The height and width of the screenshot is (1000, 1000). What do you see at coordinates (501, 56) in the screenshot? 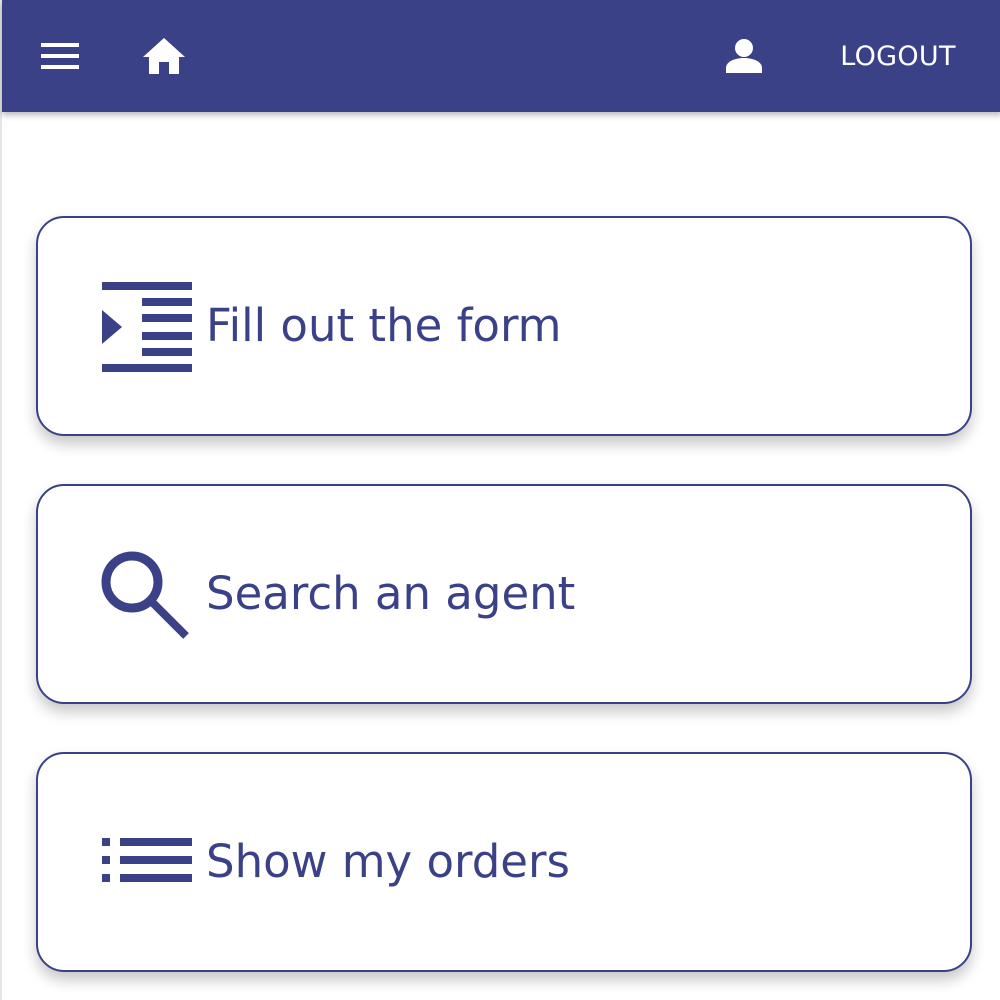
I see `top-app-bar: LOGOUT` at bounding box center [501, 56].